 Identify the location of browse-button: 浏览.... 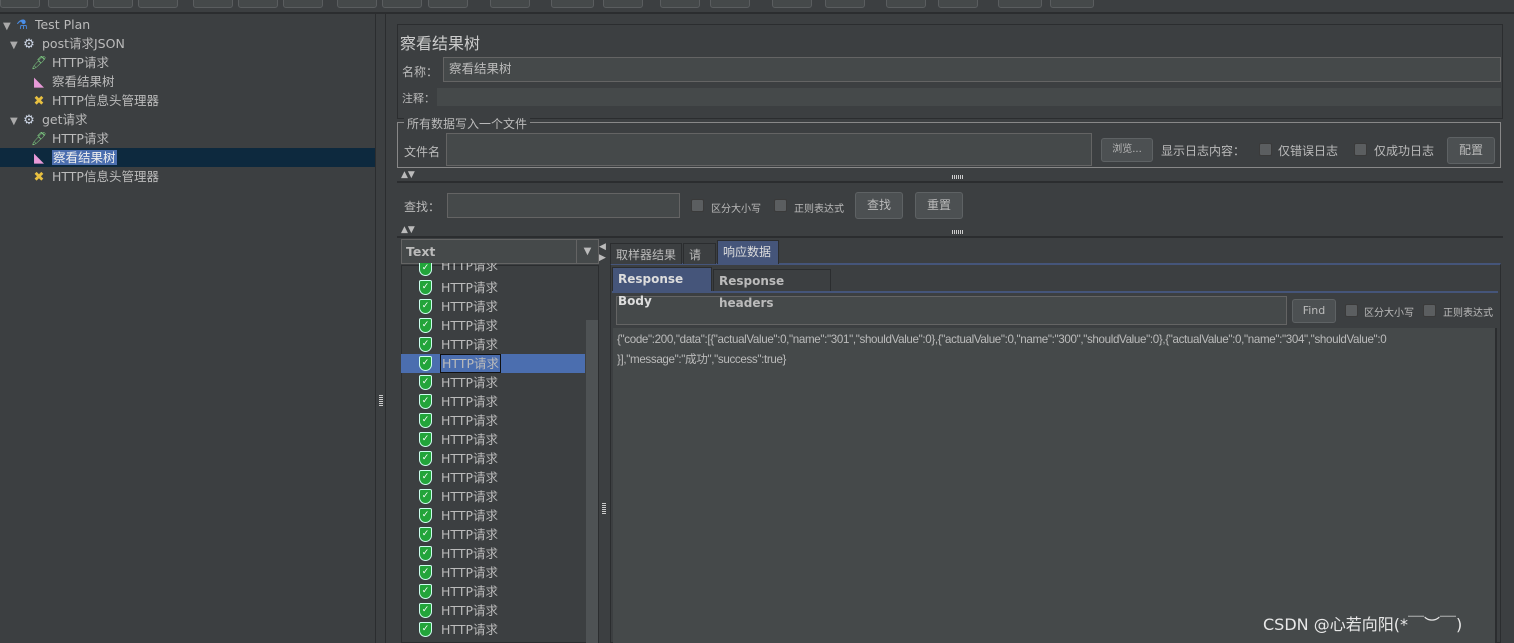
(1127, 150).